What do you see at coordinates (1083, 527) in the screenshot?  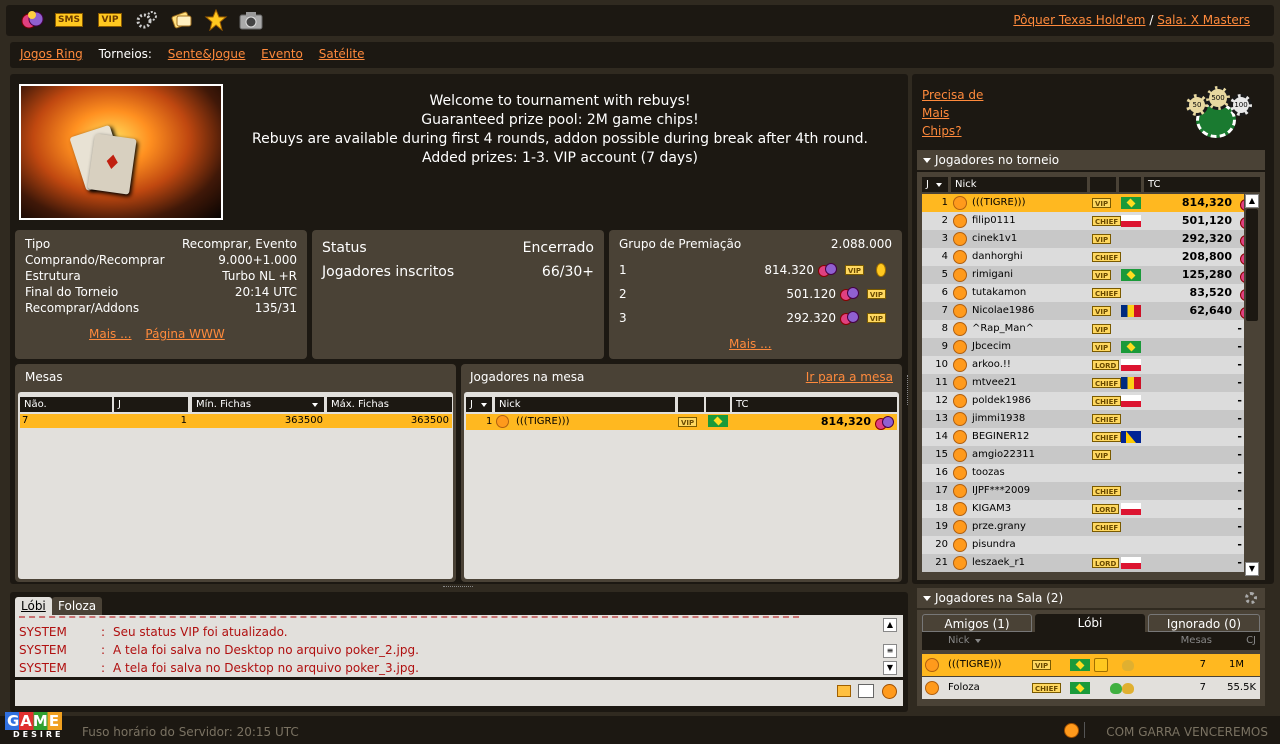 I see `tournament-player-row: 19 prze.grany CHIEF -` at bounding box center [1083, 527].